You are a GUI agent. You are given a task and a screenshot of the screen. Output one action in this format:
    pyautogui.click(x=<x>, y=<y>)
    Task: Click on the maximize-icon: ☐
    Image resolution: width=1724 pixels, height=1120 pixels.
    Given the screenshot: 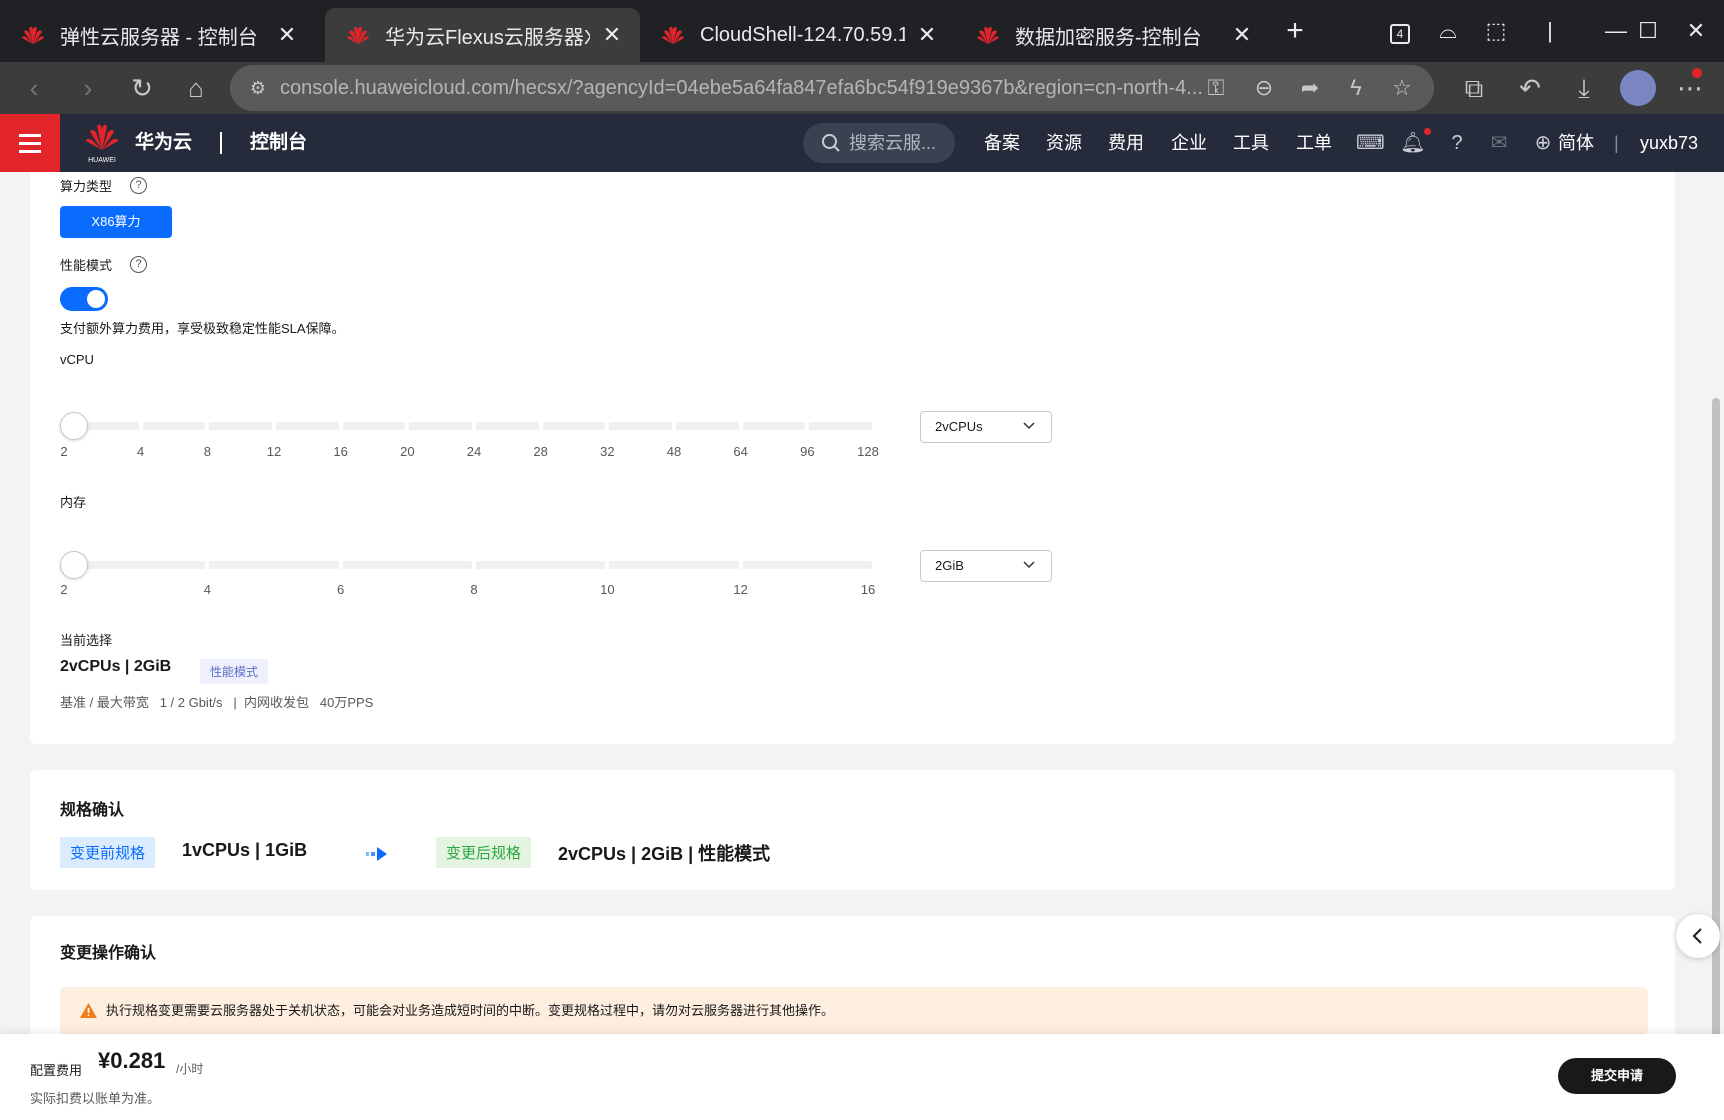 What is the action you would take?
    pyautogui.click(x=1648, y=31)
    